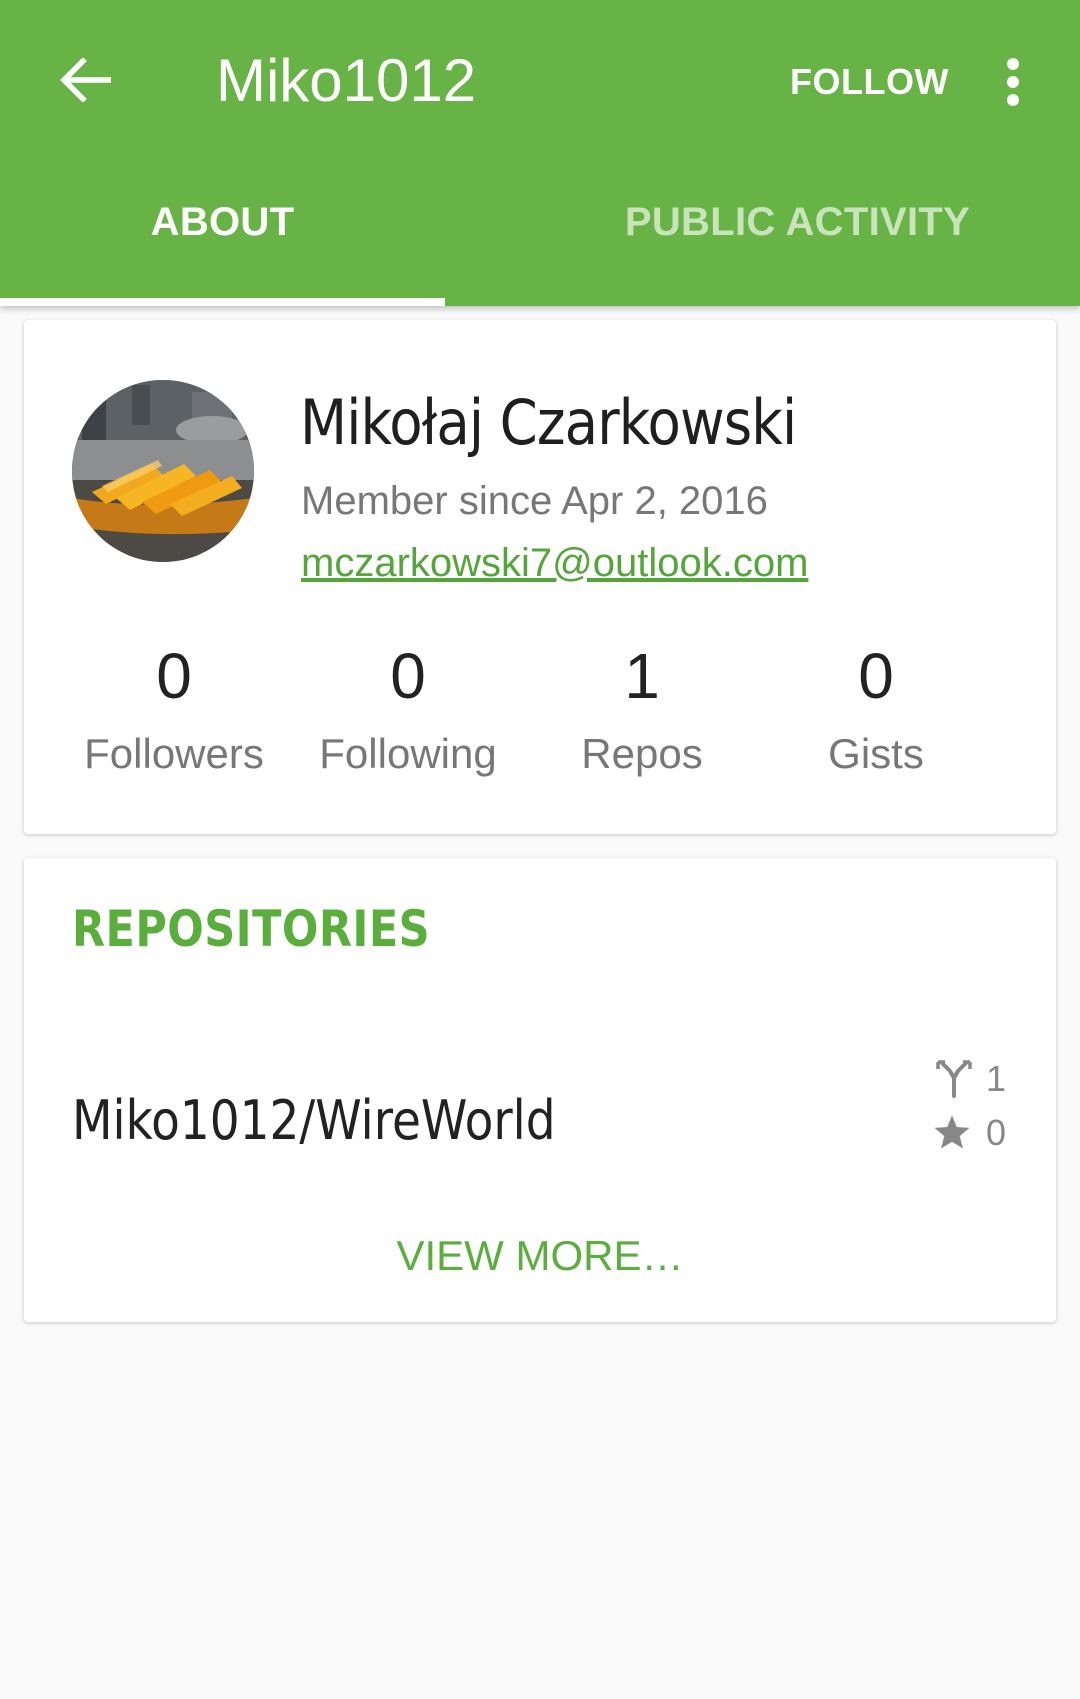 The width and height of the screenshot is (1080, 1699). Describe the element at coordinates (314, 1120) in the screenshot. I see `repo-name: Miko1012/WireWorld` at that location.